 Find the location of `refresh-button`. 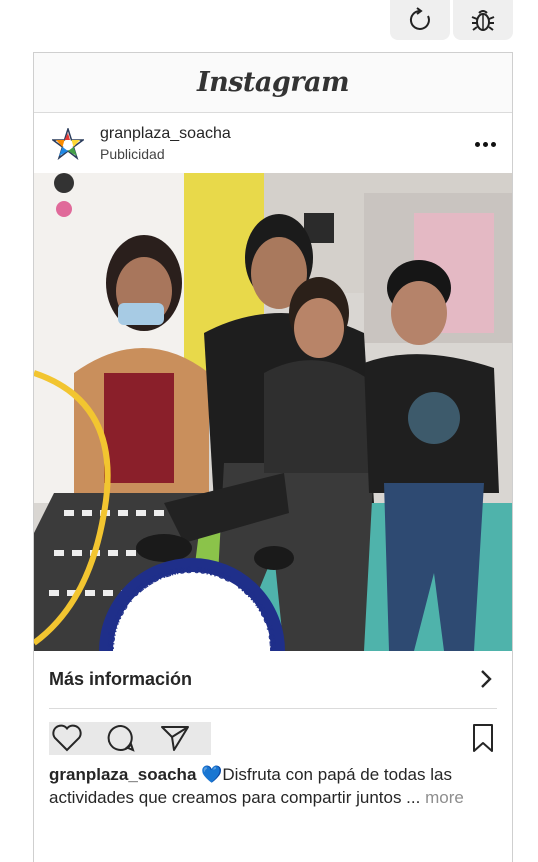

refresh-button is located at coordinates (420, 20).